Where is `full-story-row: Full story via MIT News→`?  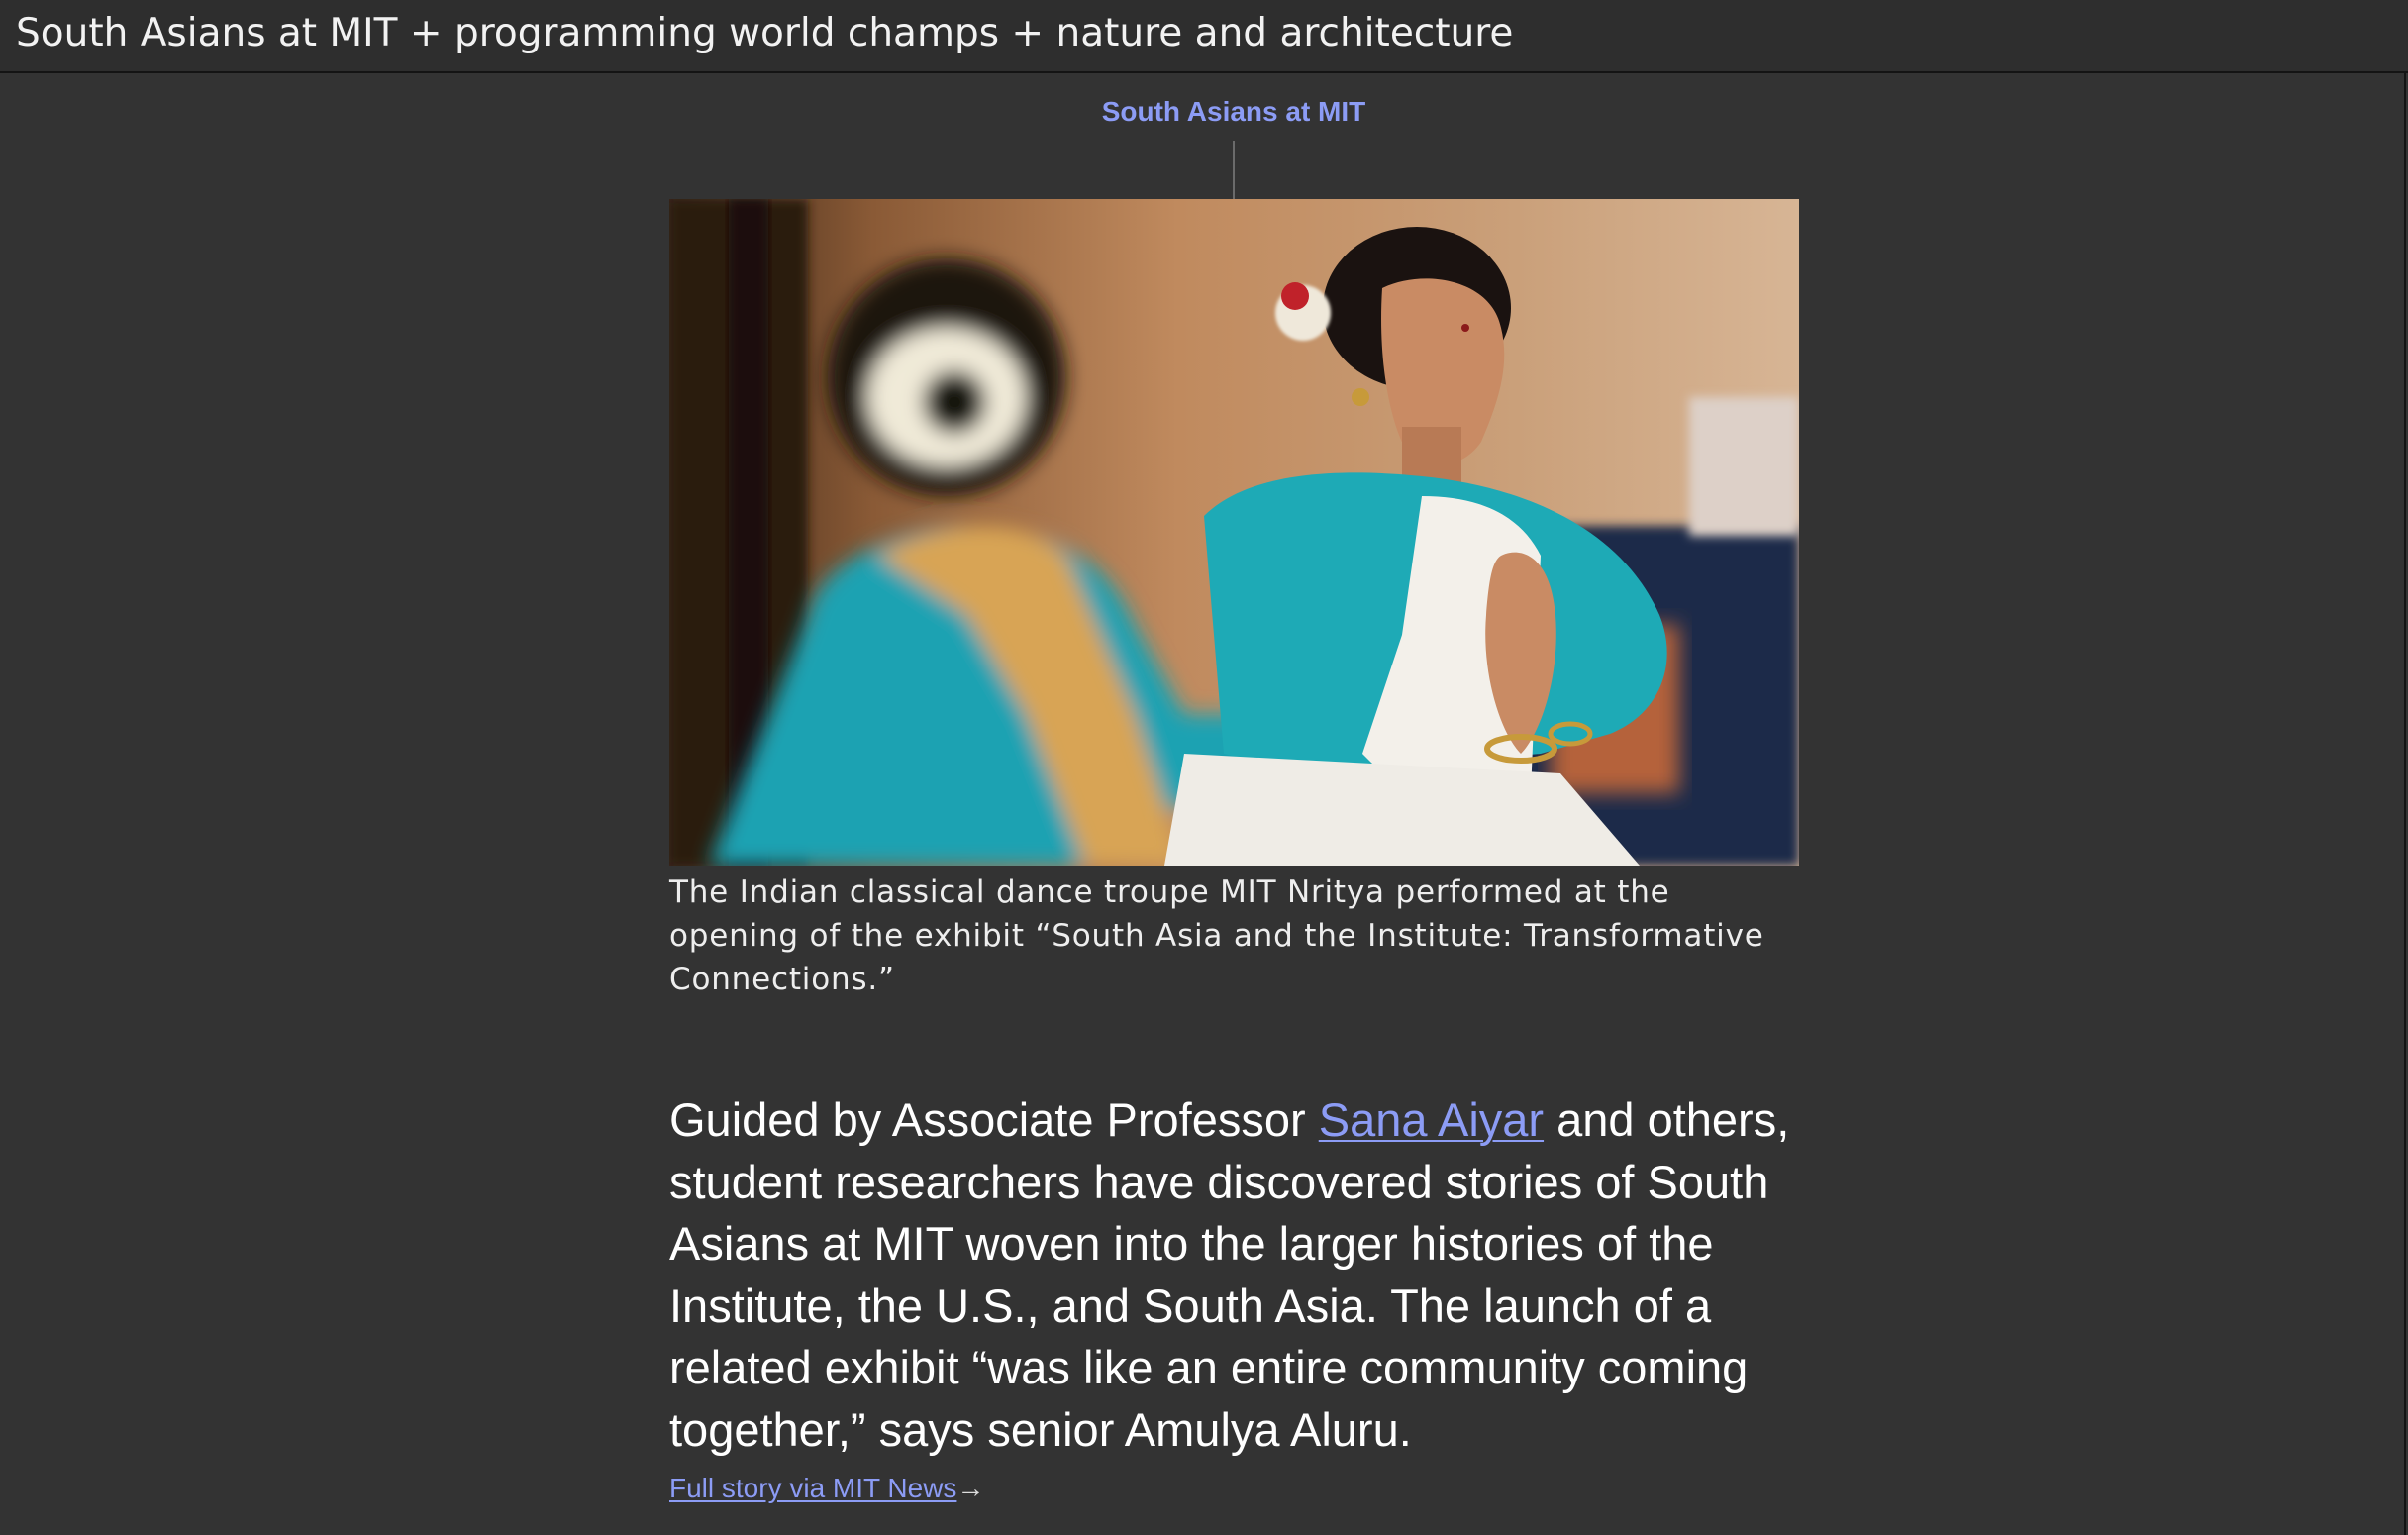 full-story-row: Full story via MIT News→ is located at coordinates (826, 1488).